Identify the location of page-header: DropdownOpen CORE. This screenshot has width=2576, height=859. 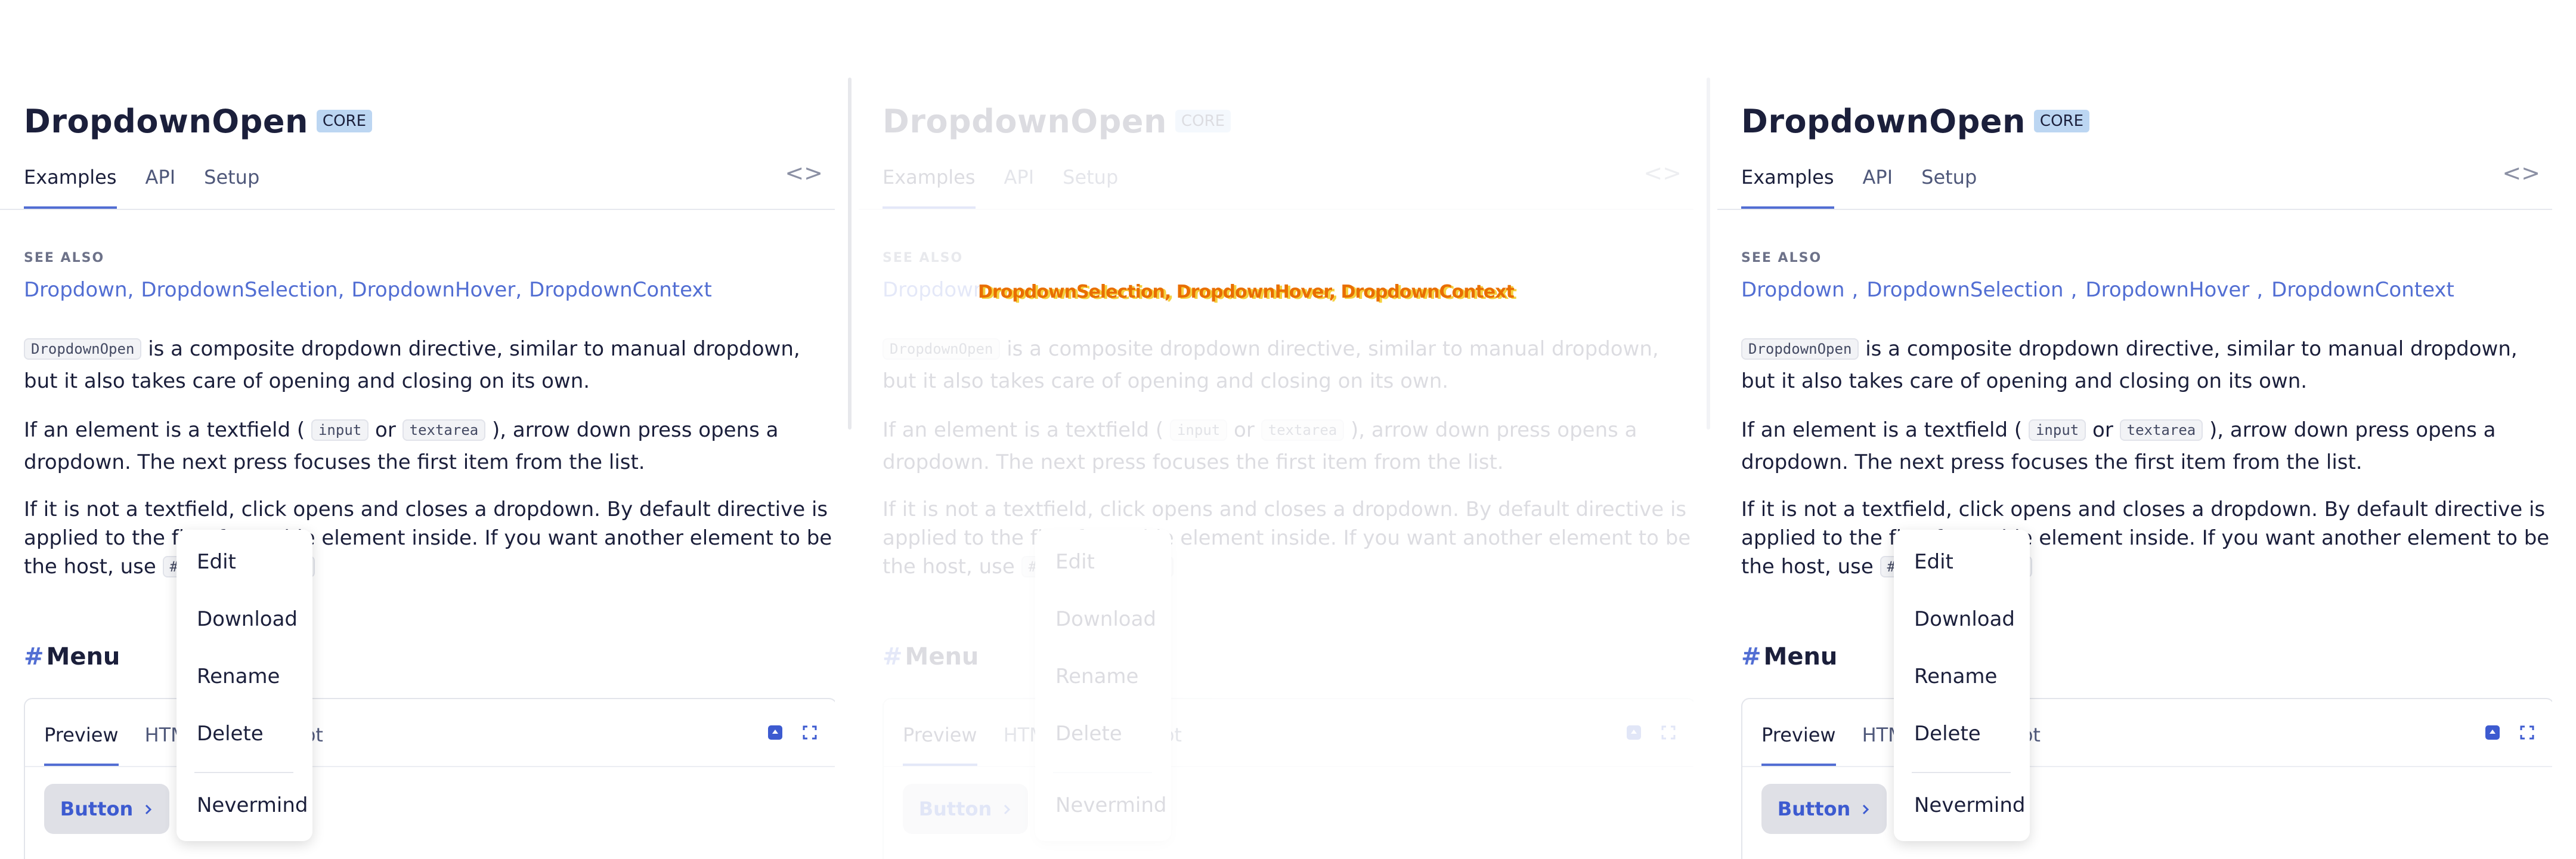
(1057, 121).